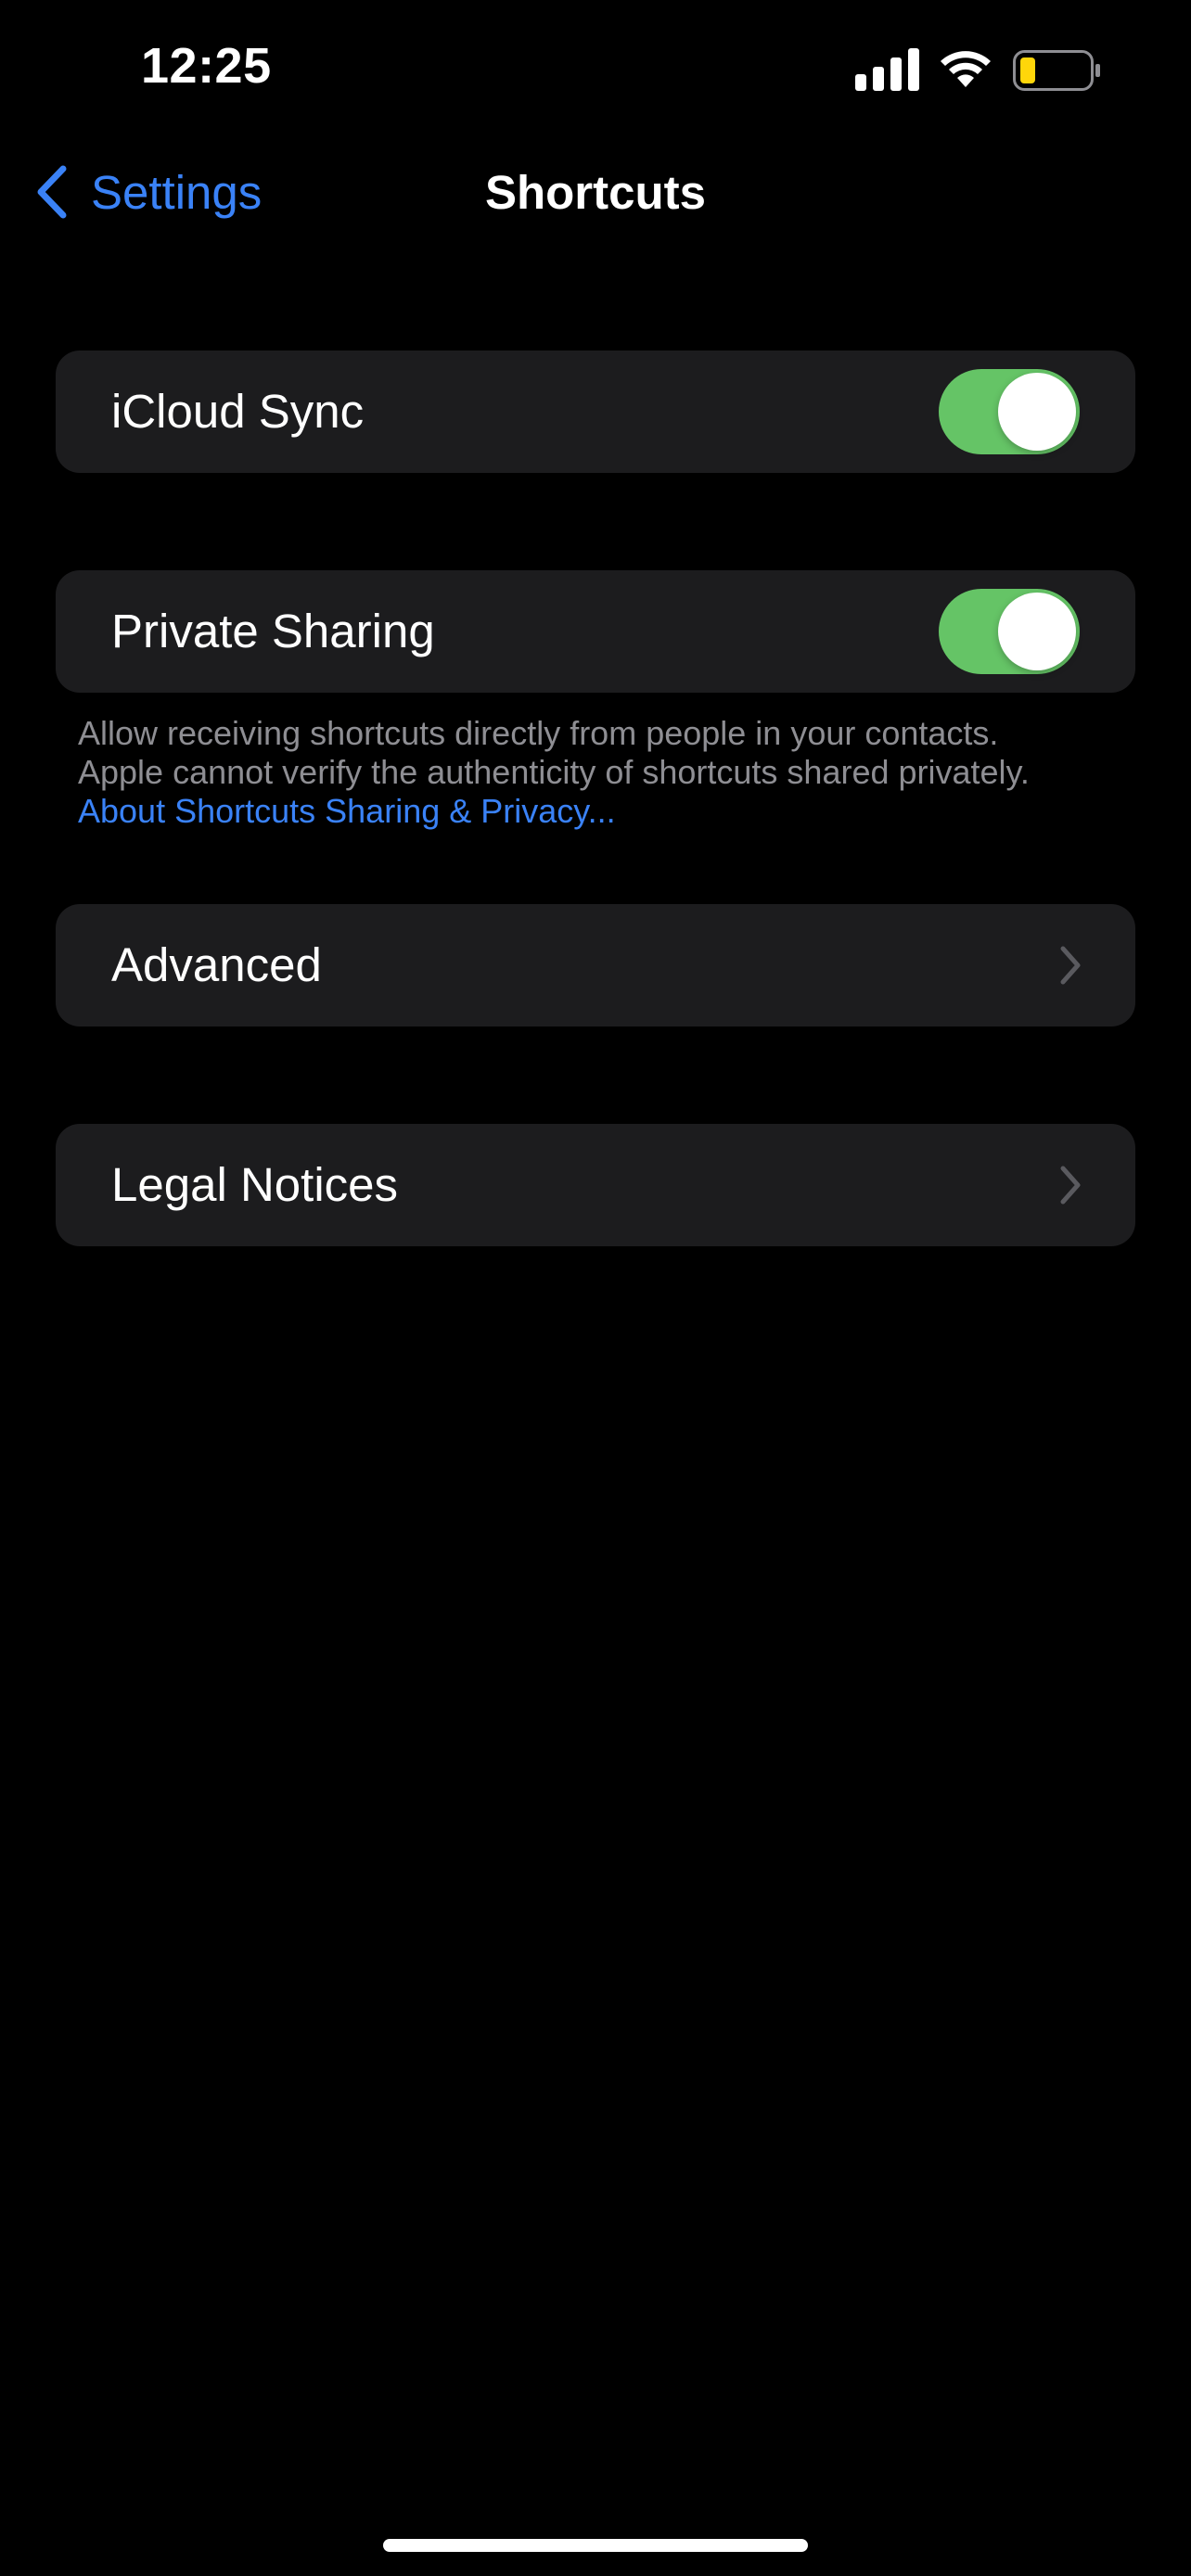 The height and width of the screenshot is (2576, 1191). I want to click on legal-notices-row: Legal Notices, so click(595, 1185).